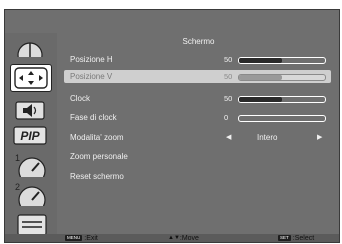 The height and width of the screenshot is (244, 342). Describe the element at coordinates (197, 156) in the screenshot. I see `menu-item-zoom-personale: Zoom personale` at that location.